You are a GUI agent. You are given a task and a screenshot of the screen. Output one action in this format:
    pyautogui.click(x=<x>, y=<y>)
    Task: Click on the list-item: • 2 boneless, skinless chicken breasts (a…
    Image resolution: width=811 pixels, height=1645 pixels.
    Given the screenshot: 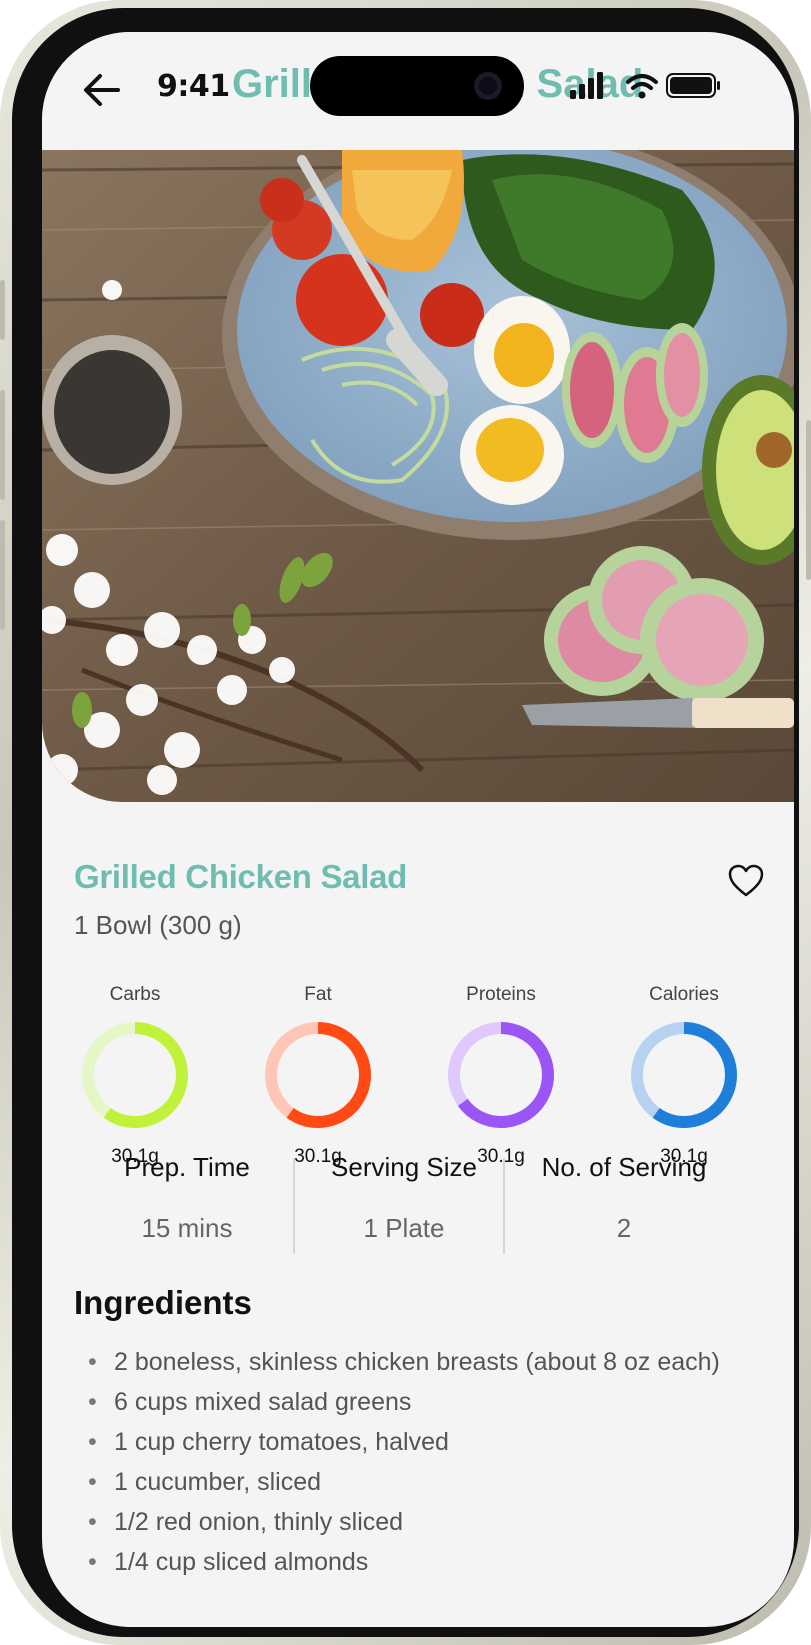 What is the action you would take?
    pyautogui.click(x=404, y=1362)
    